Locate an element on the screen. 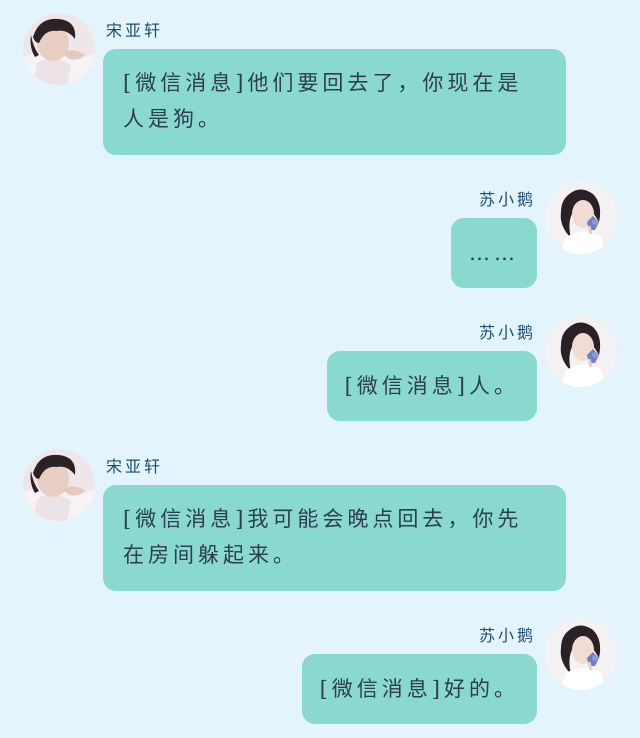 This screenshot has width=640, height=738. message-bubble: [微信消息]他们要回去了，你现在是人是狗。 is located at coordinates (334, 102).